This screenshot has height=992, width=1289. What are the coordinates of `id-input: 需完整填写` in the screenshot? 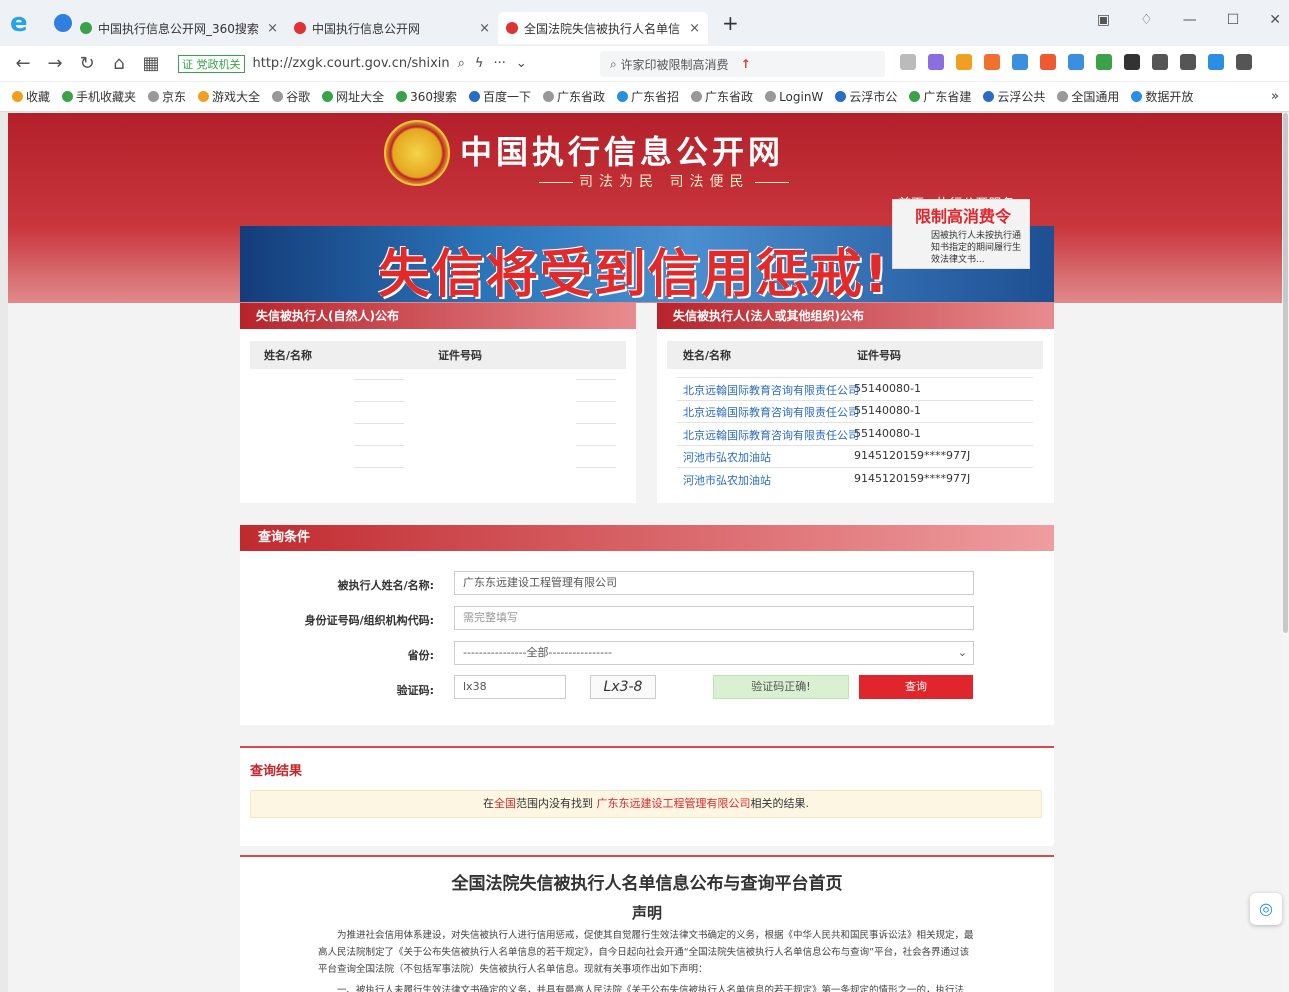 It's located at (714, 618).